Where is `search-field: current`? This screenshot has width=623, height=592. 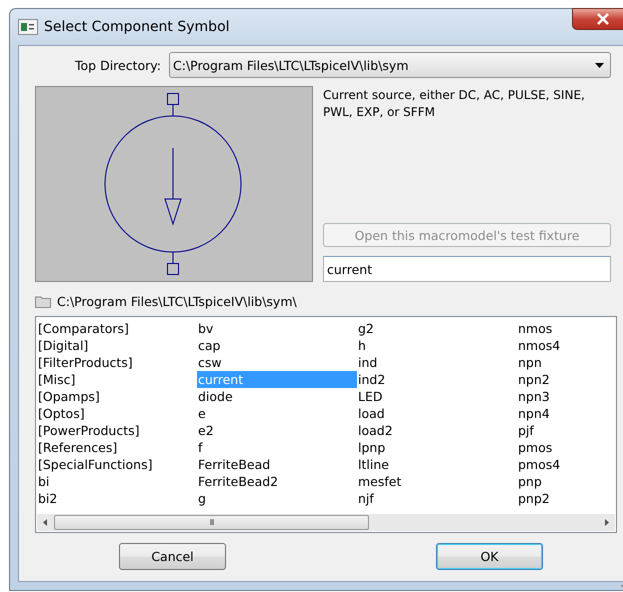
search-field: current is located at coordinates (467, 269).